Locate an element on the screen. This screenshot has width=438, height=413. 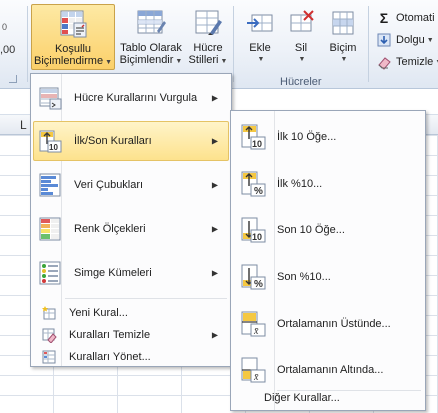
eraser-icon is located at coordinates (384, 63).